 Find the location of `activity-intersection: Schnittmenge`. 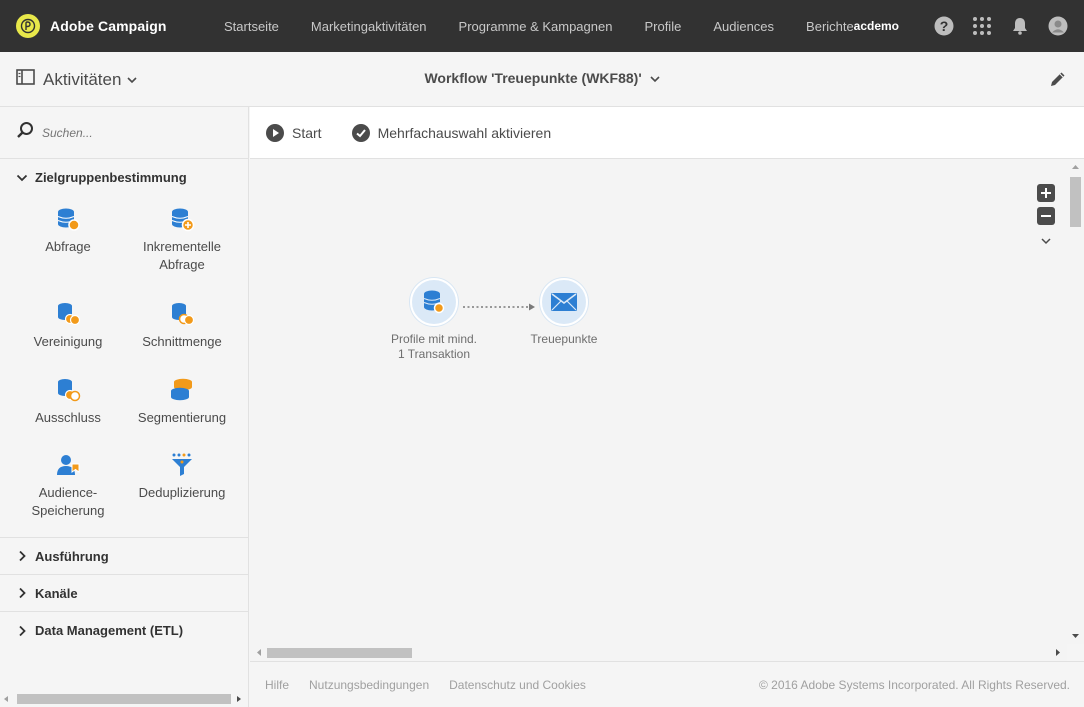

activity-intersection: Schnittmenge is located at coordinates (182, 328).